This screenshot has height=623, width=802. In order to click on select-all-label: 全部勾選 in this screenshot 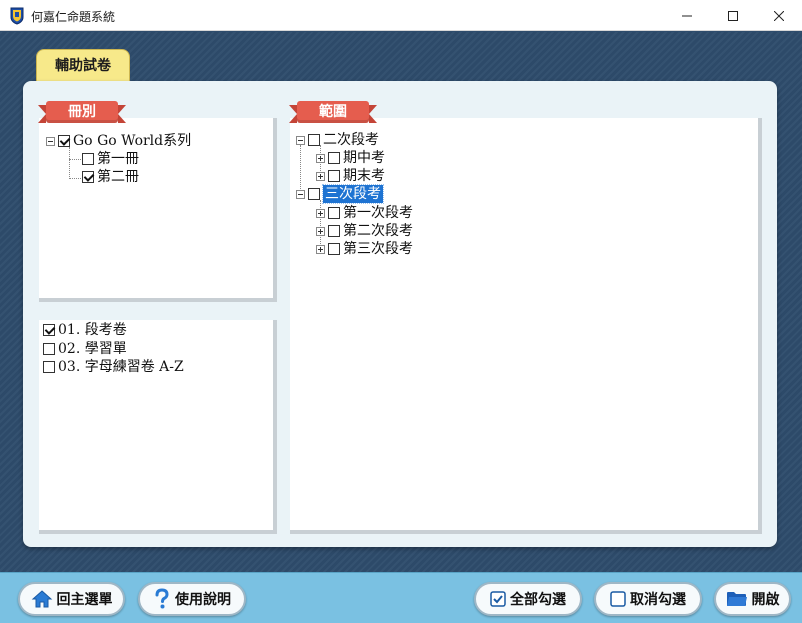, I will do `click(538, 600)`.